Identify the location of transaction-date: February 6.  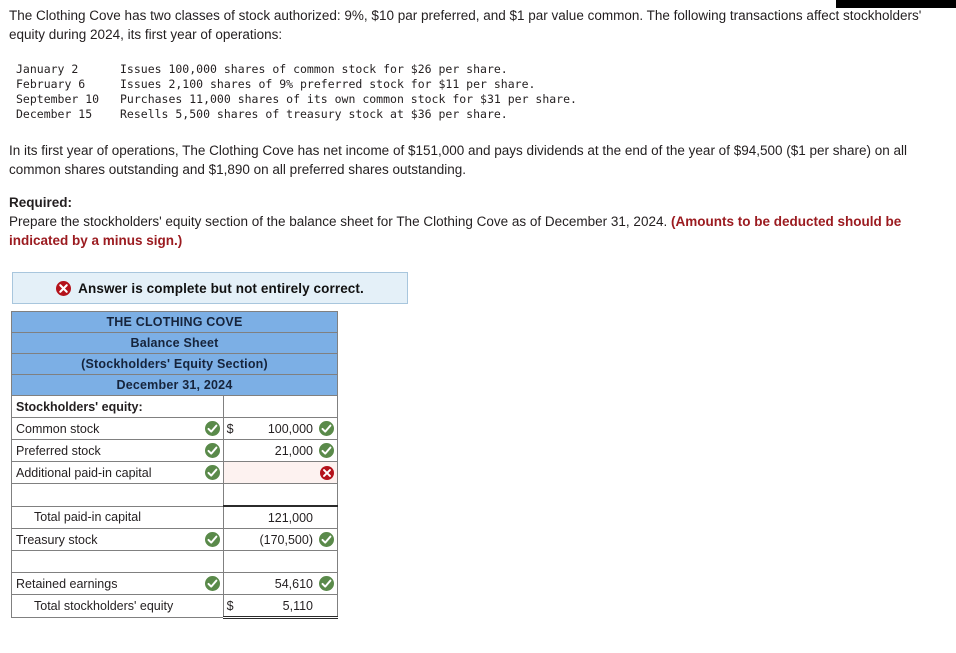
(51, 84).